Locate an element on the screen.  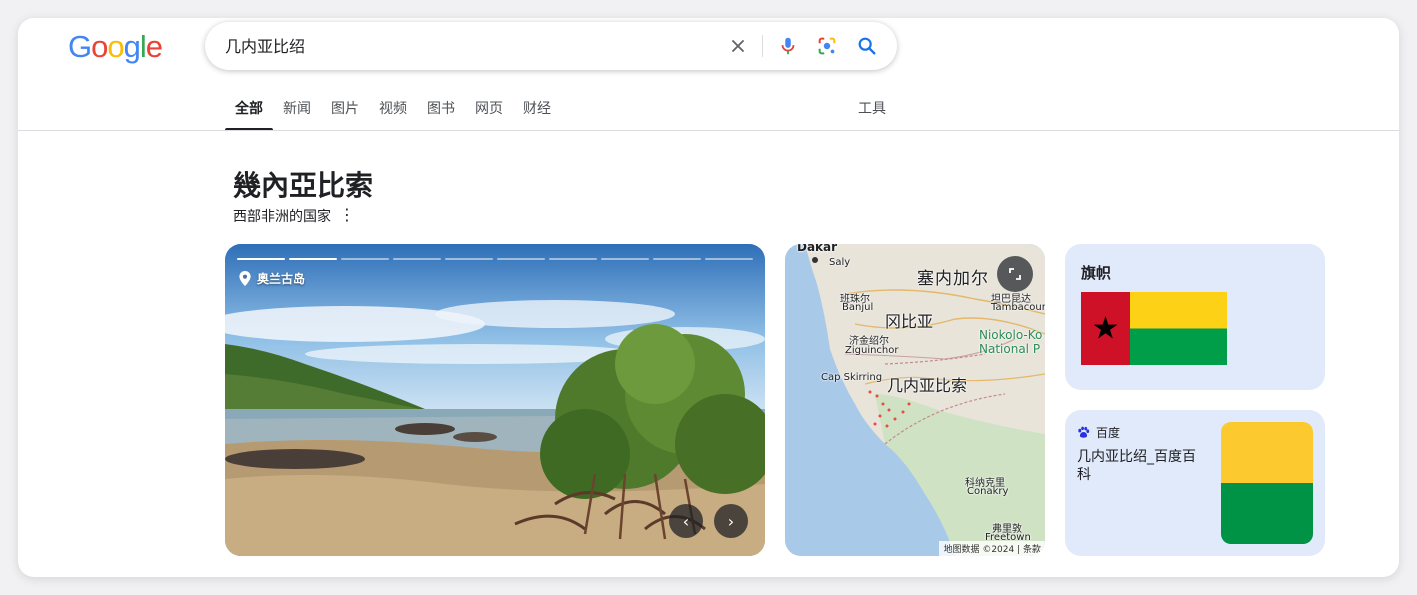
baidu-paw-icon is located at coordinates (1084, 432).